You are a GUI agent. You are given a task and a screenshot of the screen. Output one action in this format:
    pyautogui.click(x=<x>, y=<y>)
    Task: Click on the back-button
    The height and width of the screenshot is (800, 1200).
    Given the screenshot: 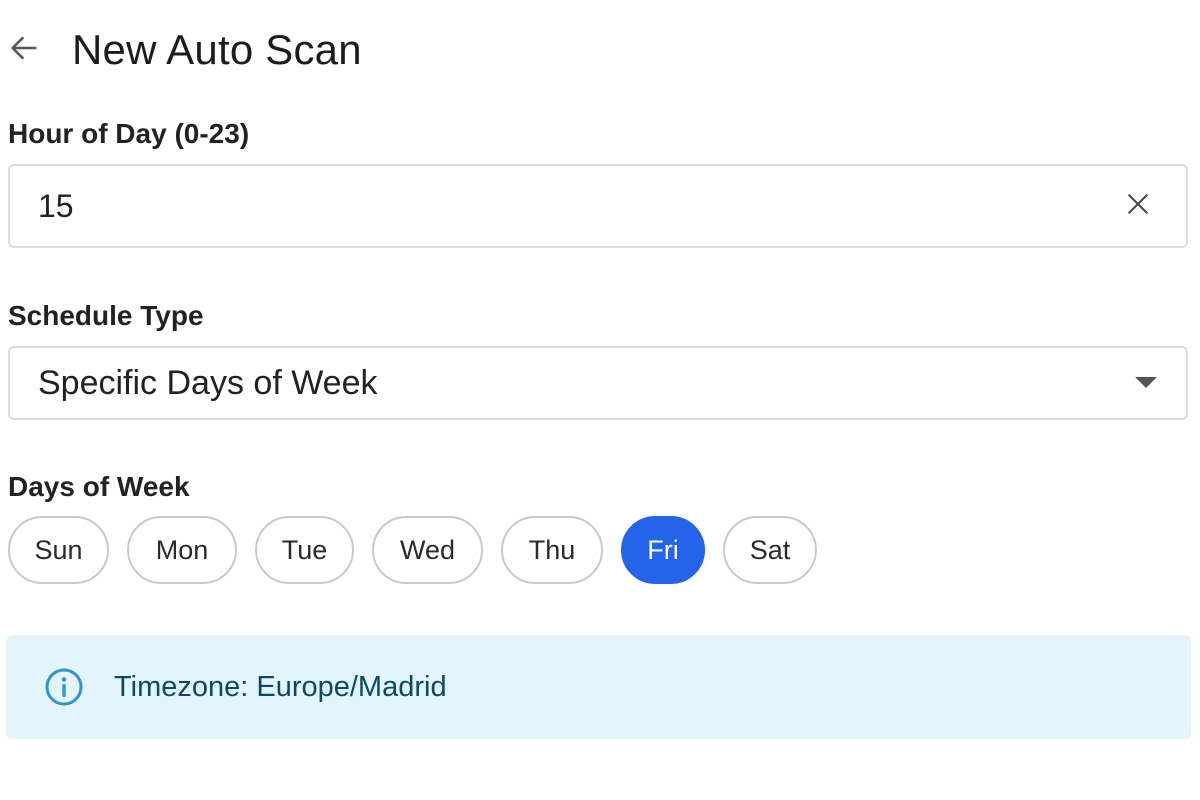 What is the action you would take?
    pyautogui.click(x=24, y=50)
    